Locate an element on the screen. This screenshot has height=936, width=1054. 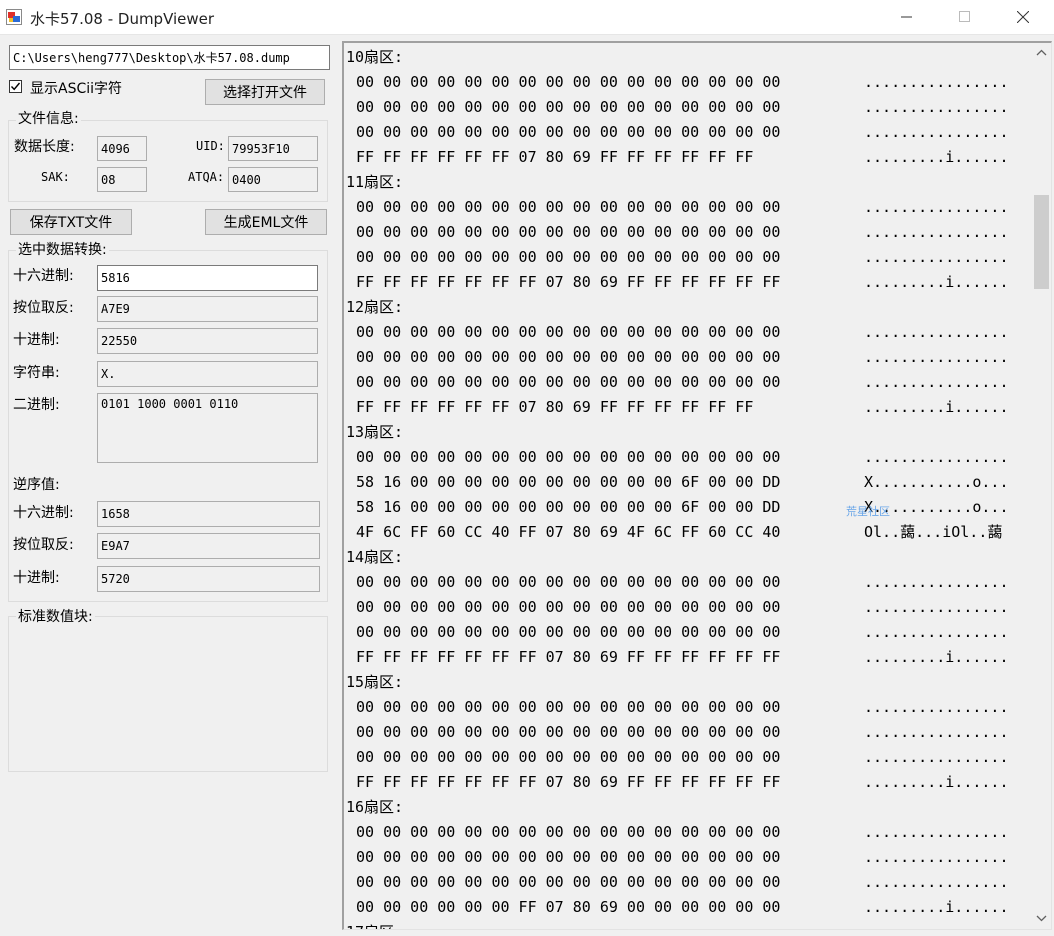
sector-header: 17扇区: is located at coordinates (689, 924).